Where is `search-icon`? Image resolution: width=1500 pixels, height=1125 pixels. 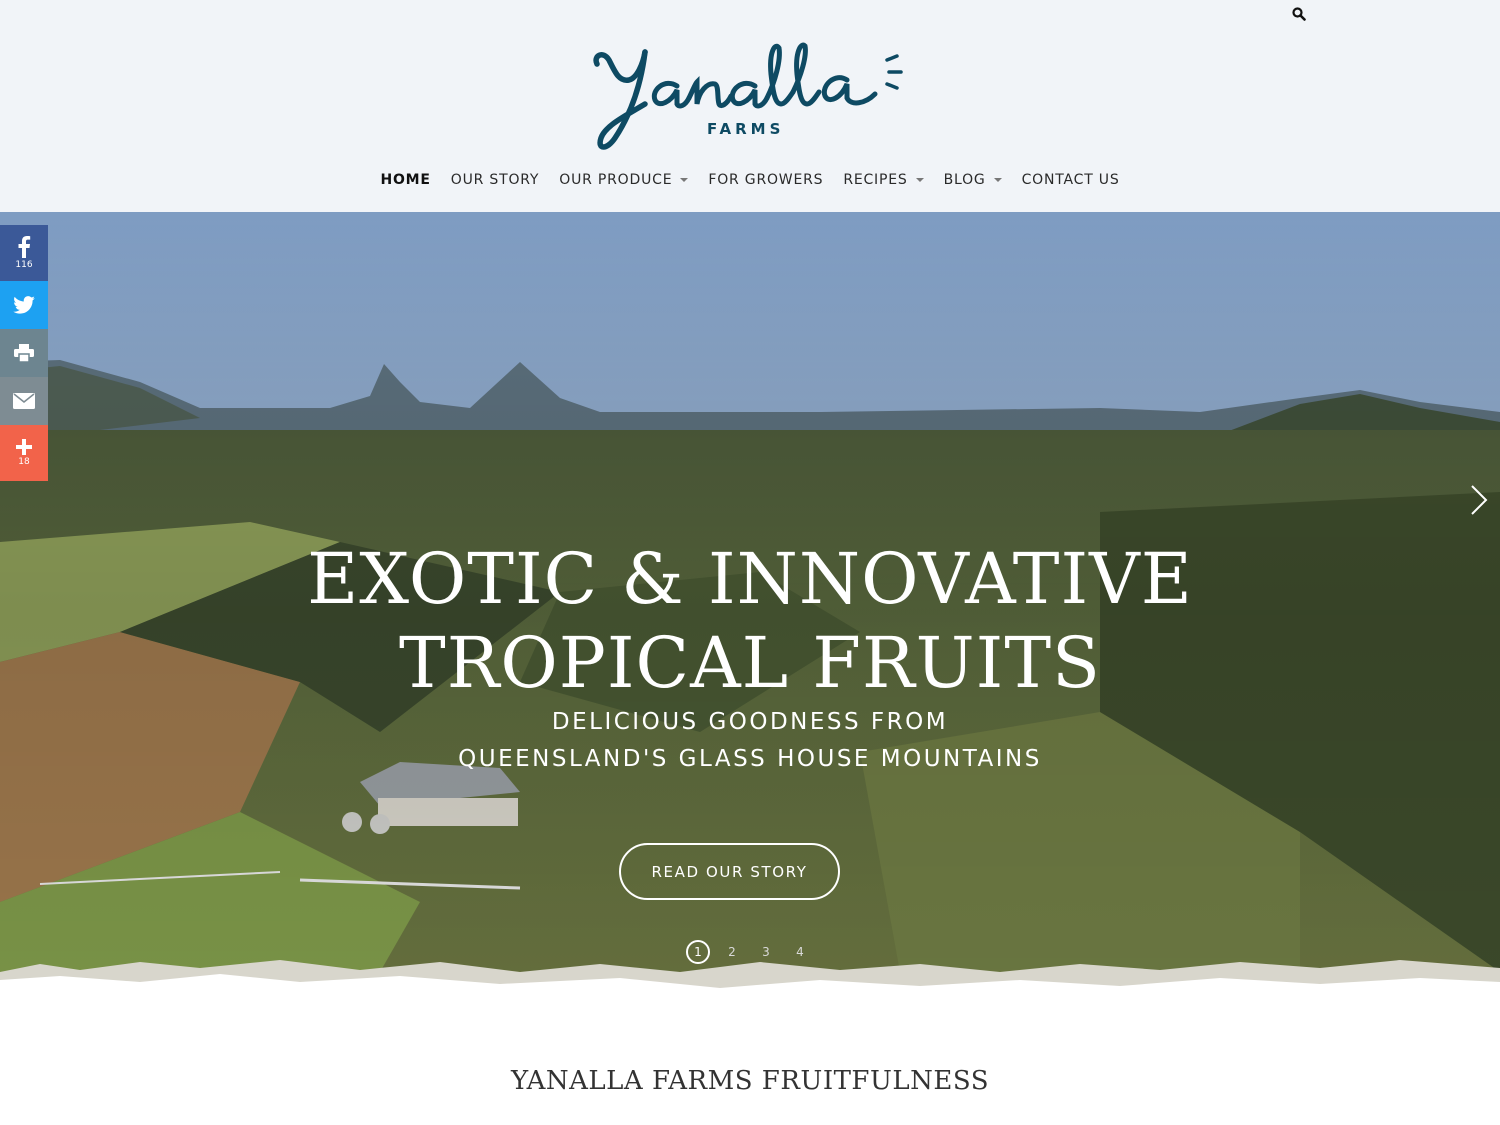 search-icon is located at coordinates (1299, 14).